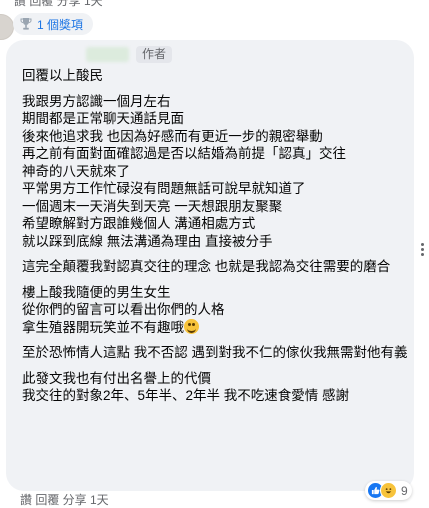 This screenshot has height=508, width=429. I want to click on comment-line: 這完全顛覆我對認真交往的理念 也就是我認為交往需要的磨合, so click(206, 266).